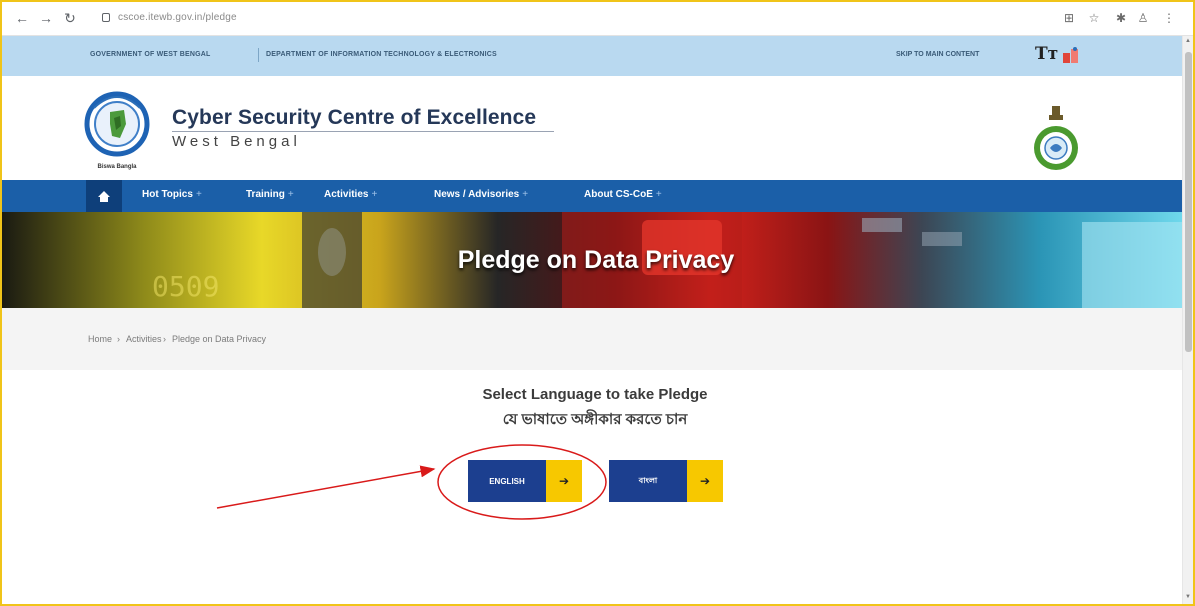  Describe the element at coordinates (70, 18) in the screenshot. I see `reload-icon: ↻` at that location.